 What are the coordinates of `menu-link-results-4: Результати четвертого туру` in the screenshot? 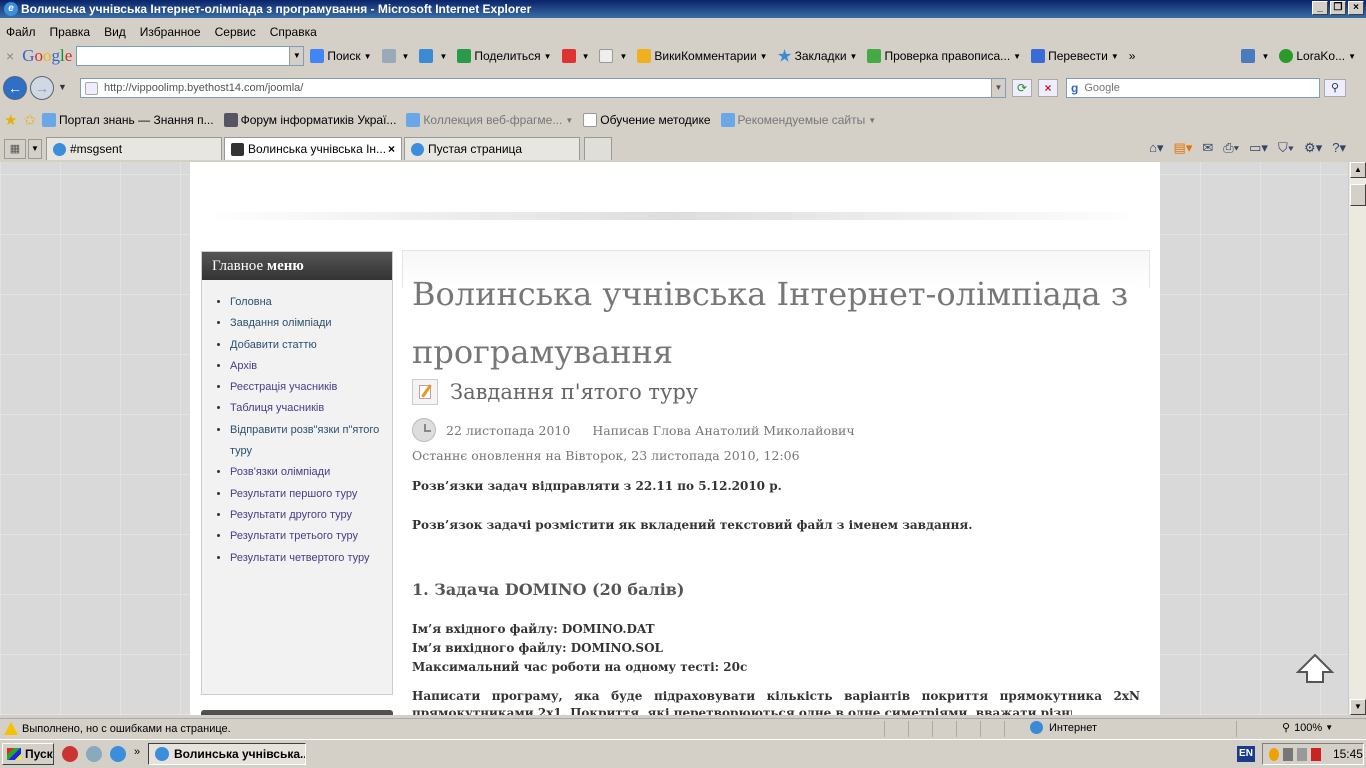 It's located at (299, 558).